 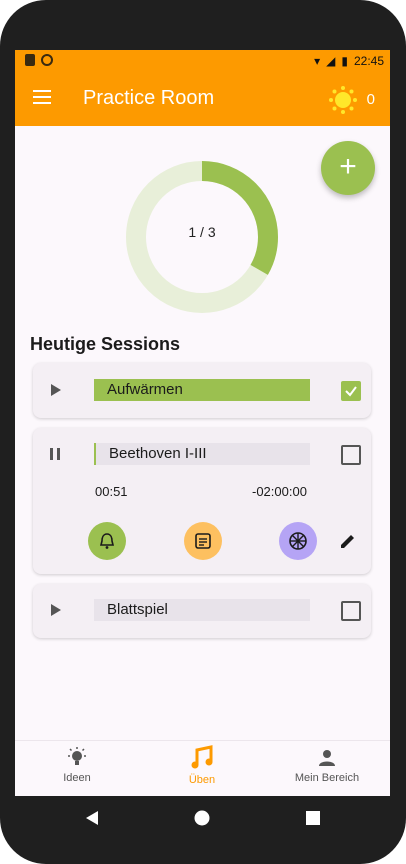 What do you see at coordinates (279, 491) in the screenshot?
I see `remaining-time: -02:00:00` at bounding box center [279, 491].